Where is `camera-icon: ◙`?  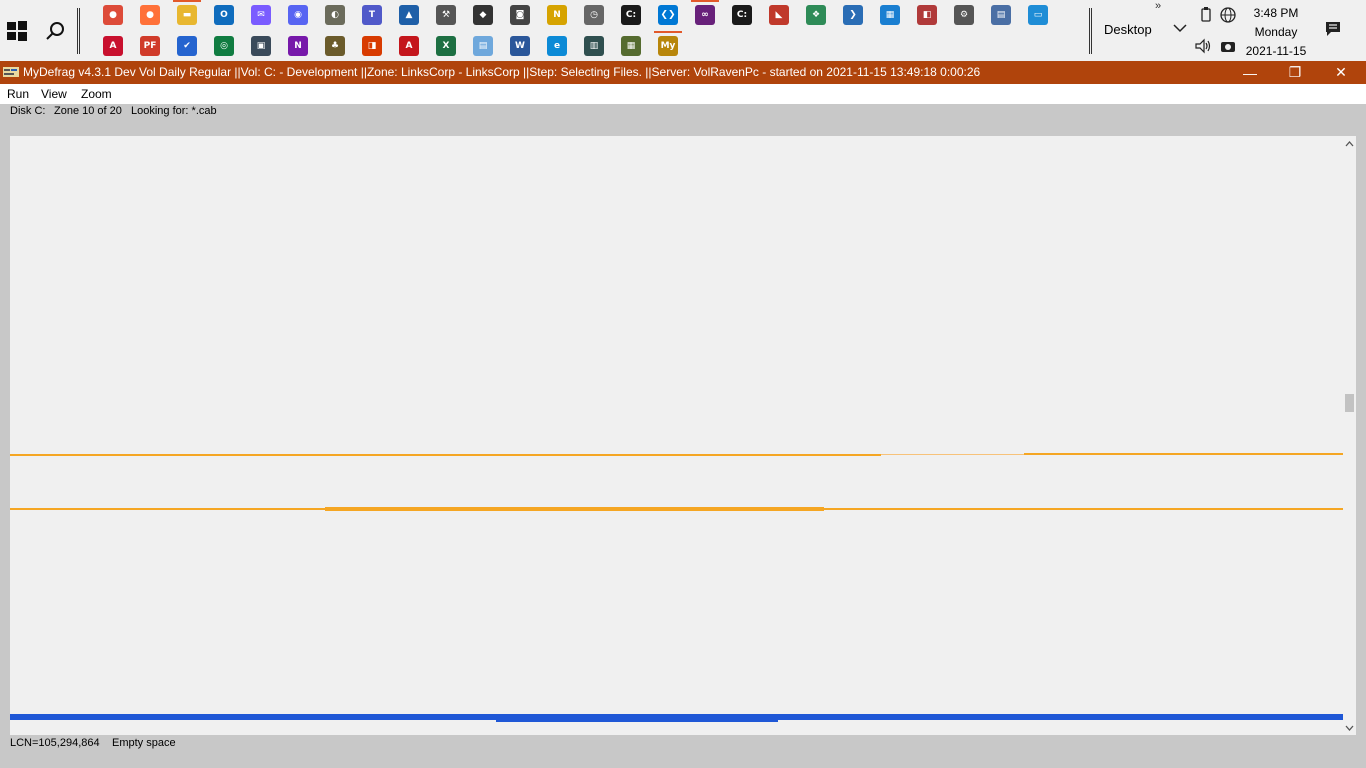
camera-icon: ◙ is located at coordinates (520, 15).